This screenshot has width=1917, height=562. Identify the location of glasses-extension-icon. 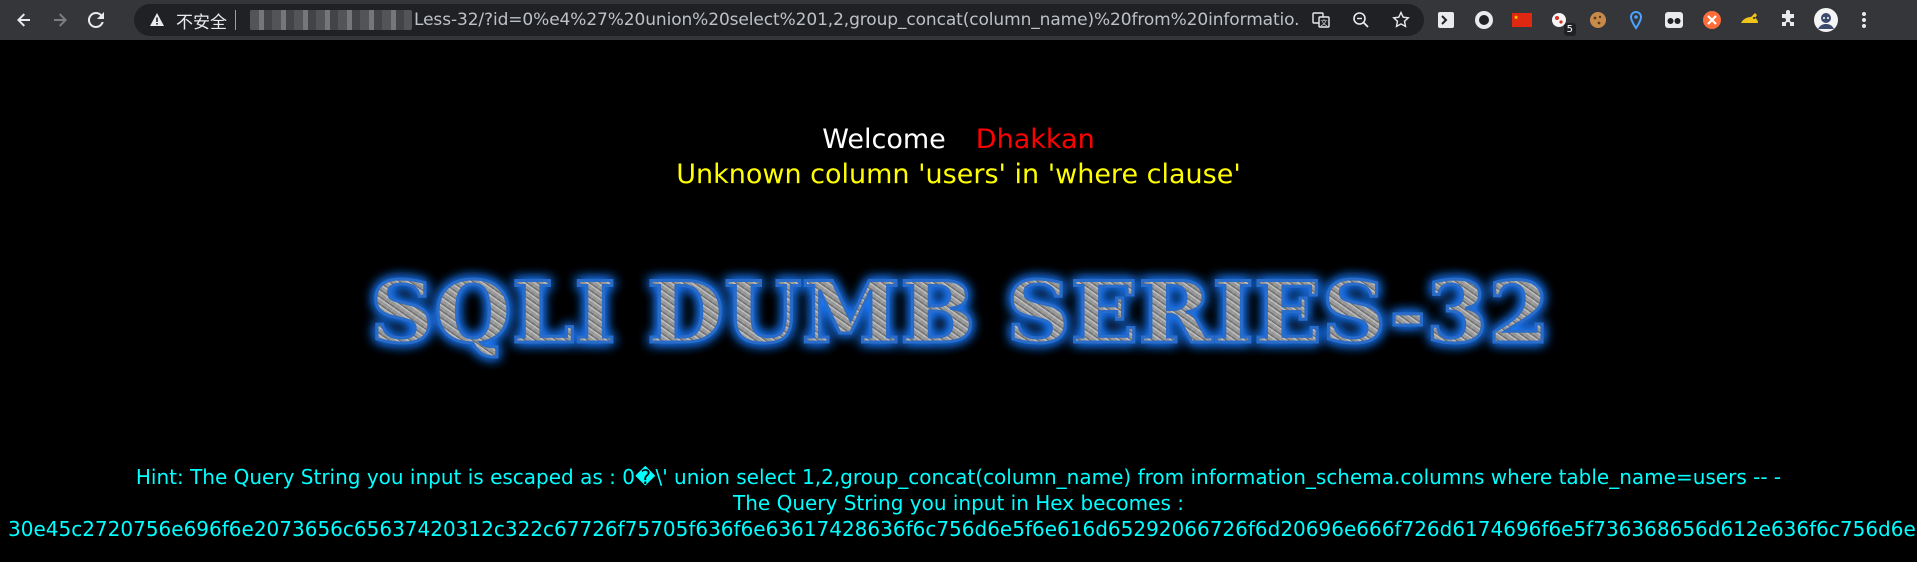
(1674, 20).